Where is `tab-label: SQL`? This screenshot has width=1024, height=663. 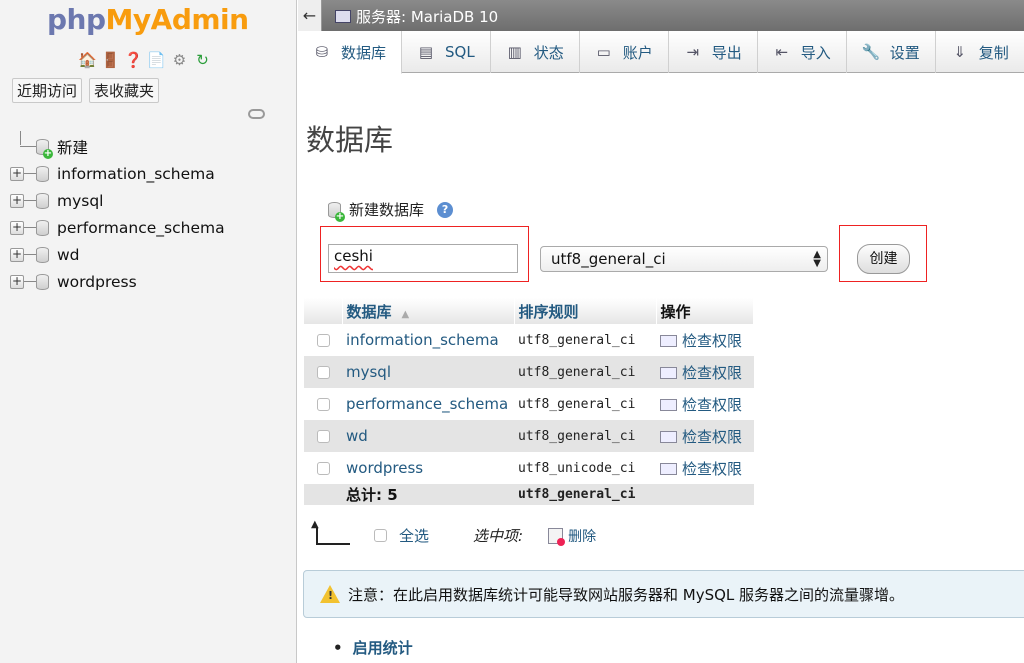 tab-label: SQL is located at coordinates (460, 52).